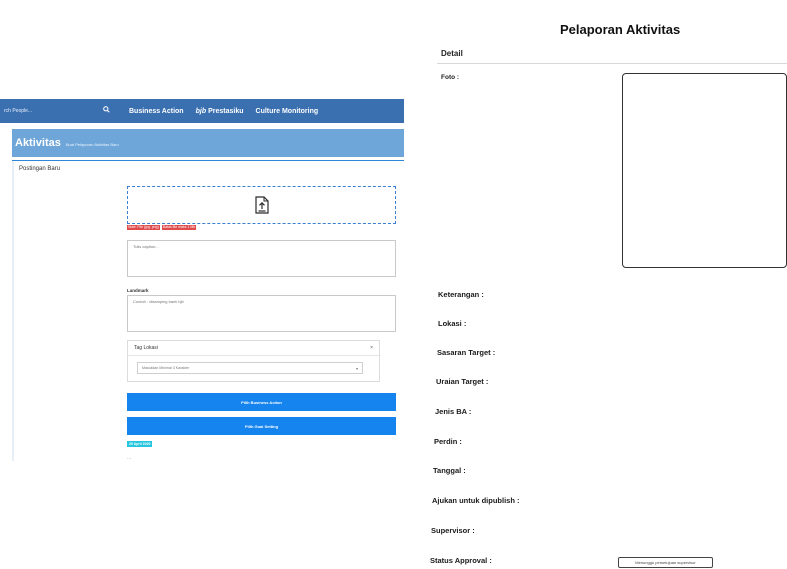  What do you see at coordinates (253, 348) in the screenshot?
I see `tag-location-header: Tag Lokasi ×` at bounding box center [253, 348].